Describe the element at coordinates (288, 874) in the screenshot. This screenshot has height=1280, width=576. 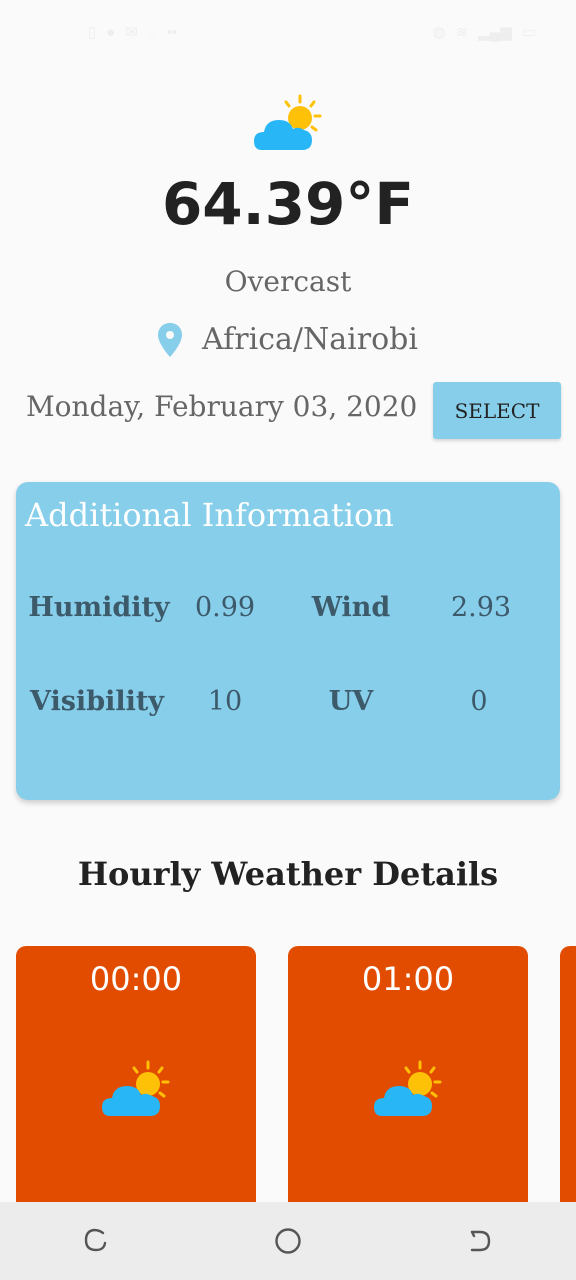
I see `hourly-title: Hourly Weather Details` at that location.